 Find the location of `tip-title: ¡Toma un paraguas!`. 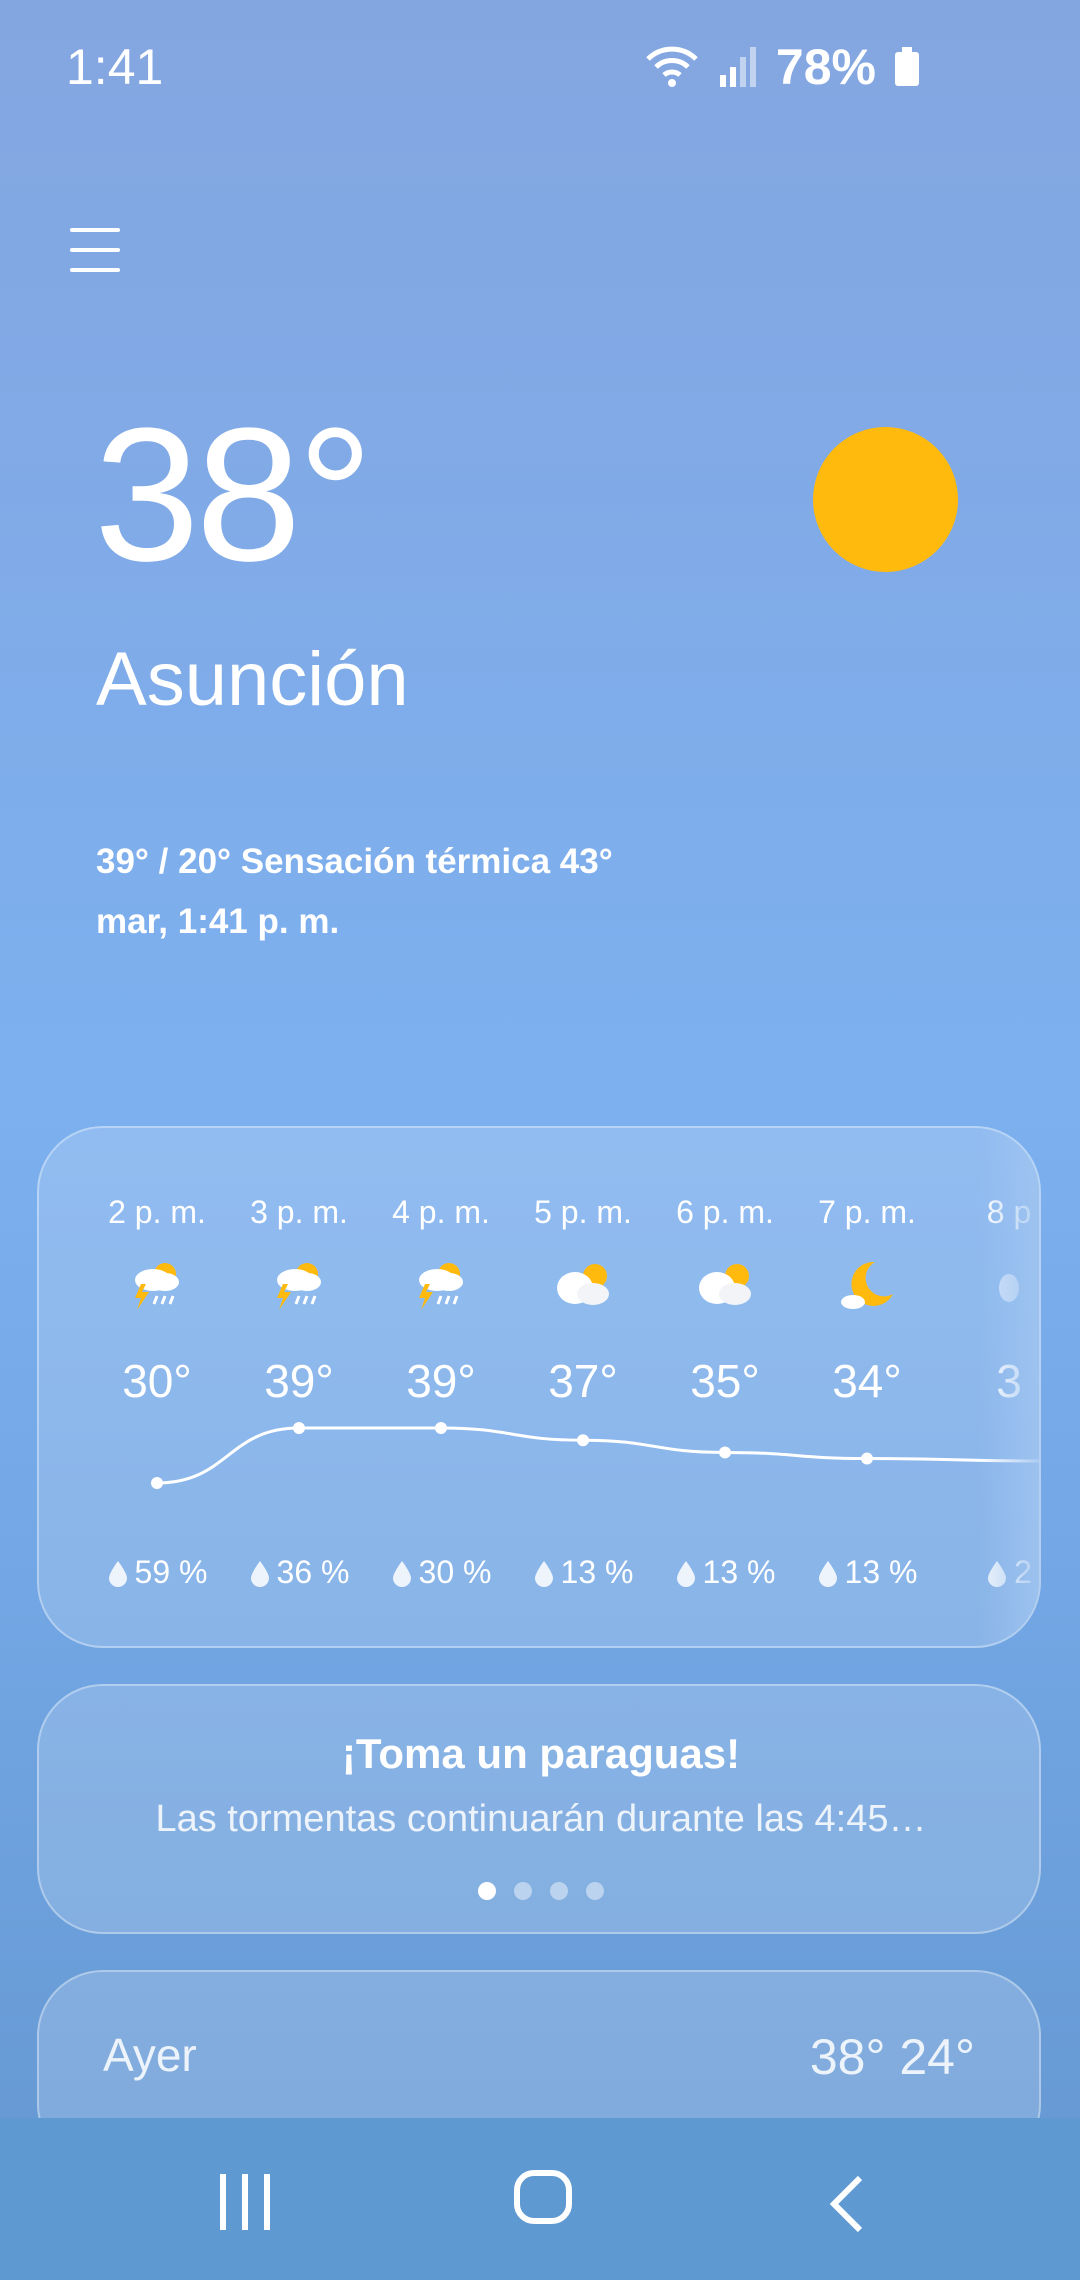

tip-title: ¡Toma un paraguas! is located at coordinates (541, 1753).